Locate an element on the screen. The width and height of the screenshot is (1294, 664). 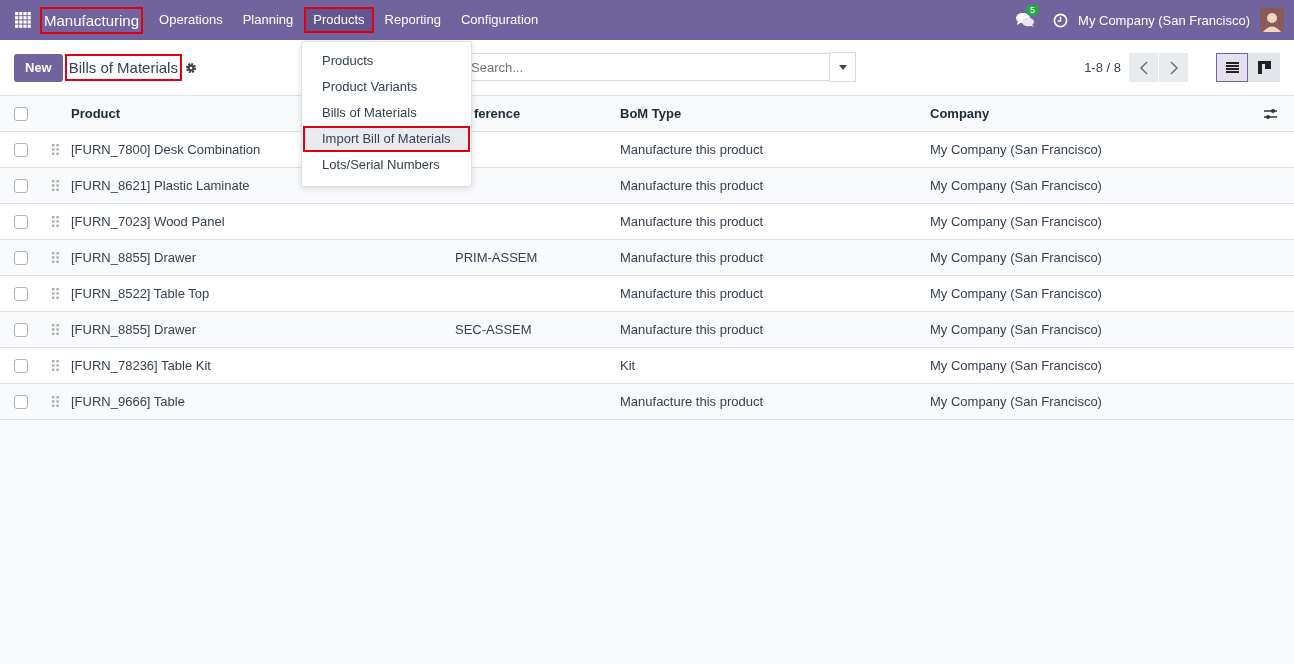
nav-menu-item: Reporting is located at coordinates (412, 20).